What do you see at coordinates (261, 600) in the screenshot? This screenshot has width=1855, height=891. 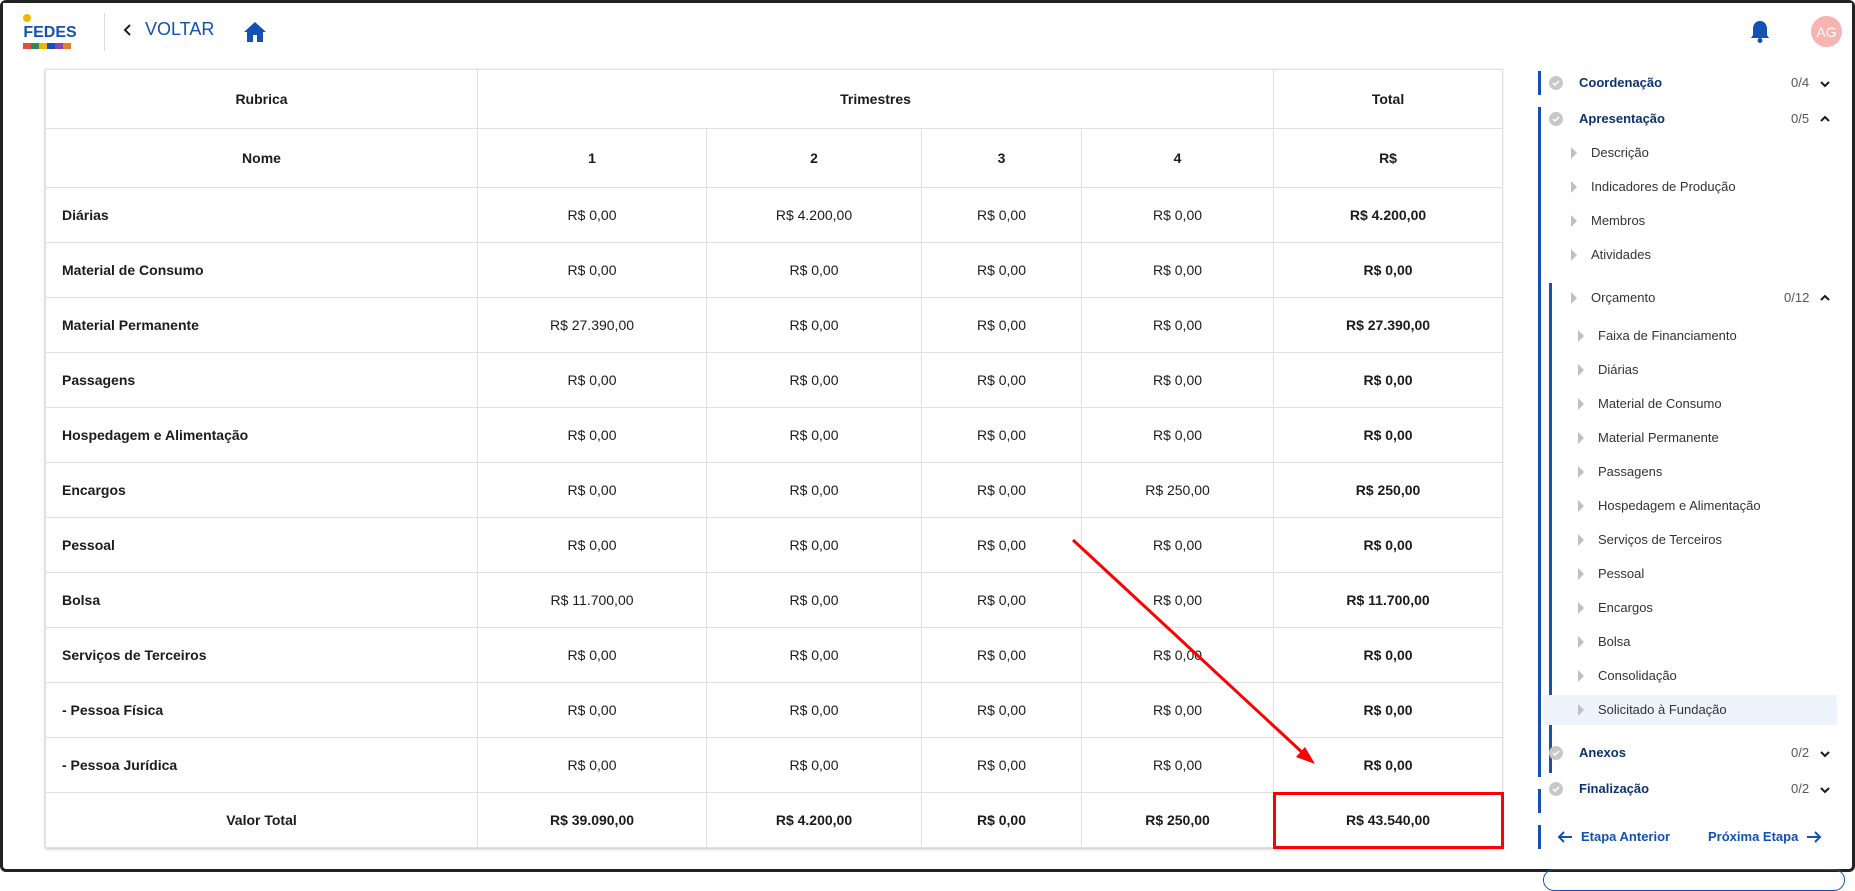 I see `row-name: Bolsa` at bounding box center [261, 600].